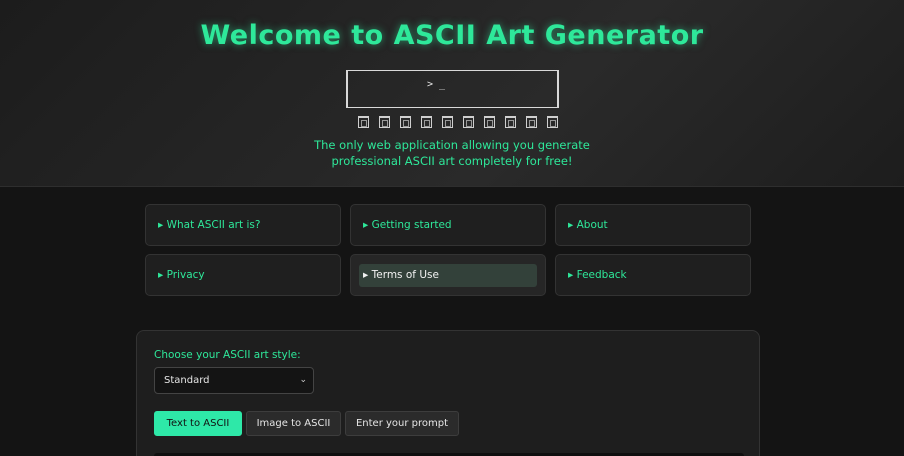 The width and height of the screenshot is (904, 456). What do you see at coordinates (187, 380) in the screenshot?
I see `style-select-value: Standard` at bounding box center [187, 380].